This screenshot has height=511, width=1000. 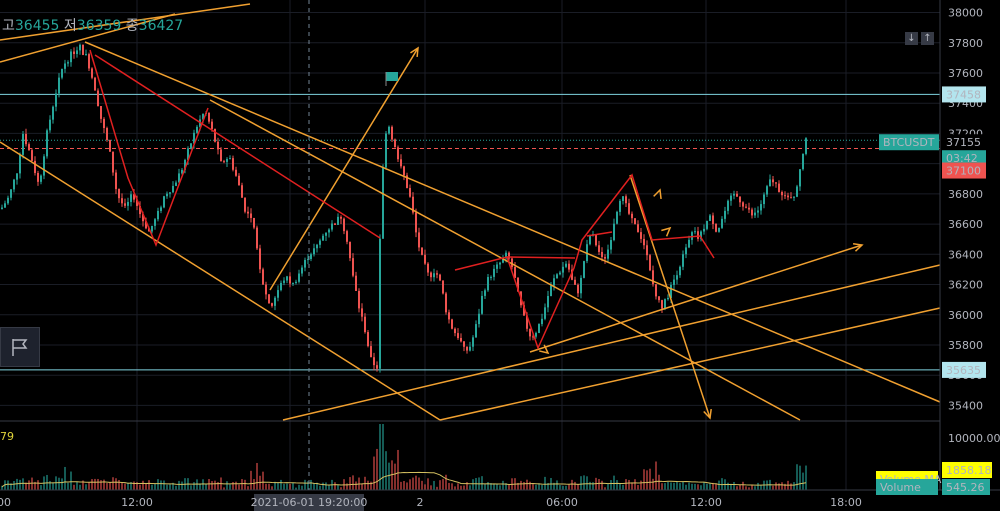 What do you see at coordinates (927, 38) in the screenshot?
I see `up-arrow-icon: ↑` at bounding box center [927, 38].